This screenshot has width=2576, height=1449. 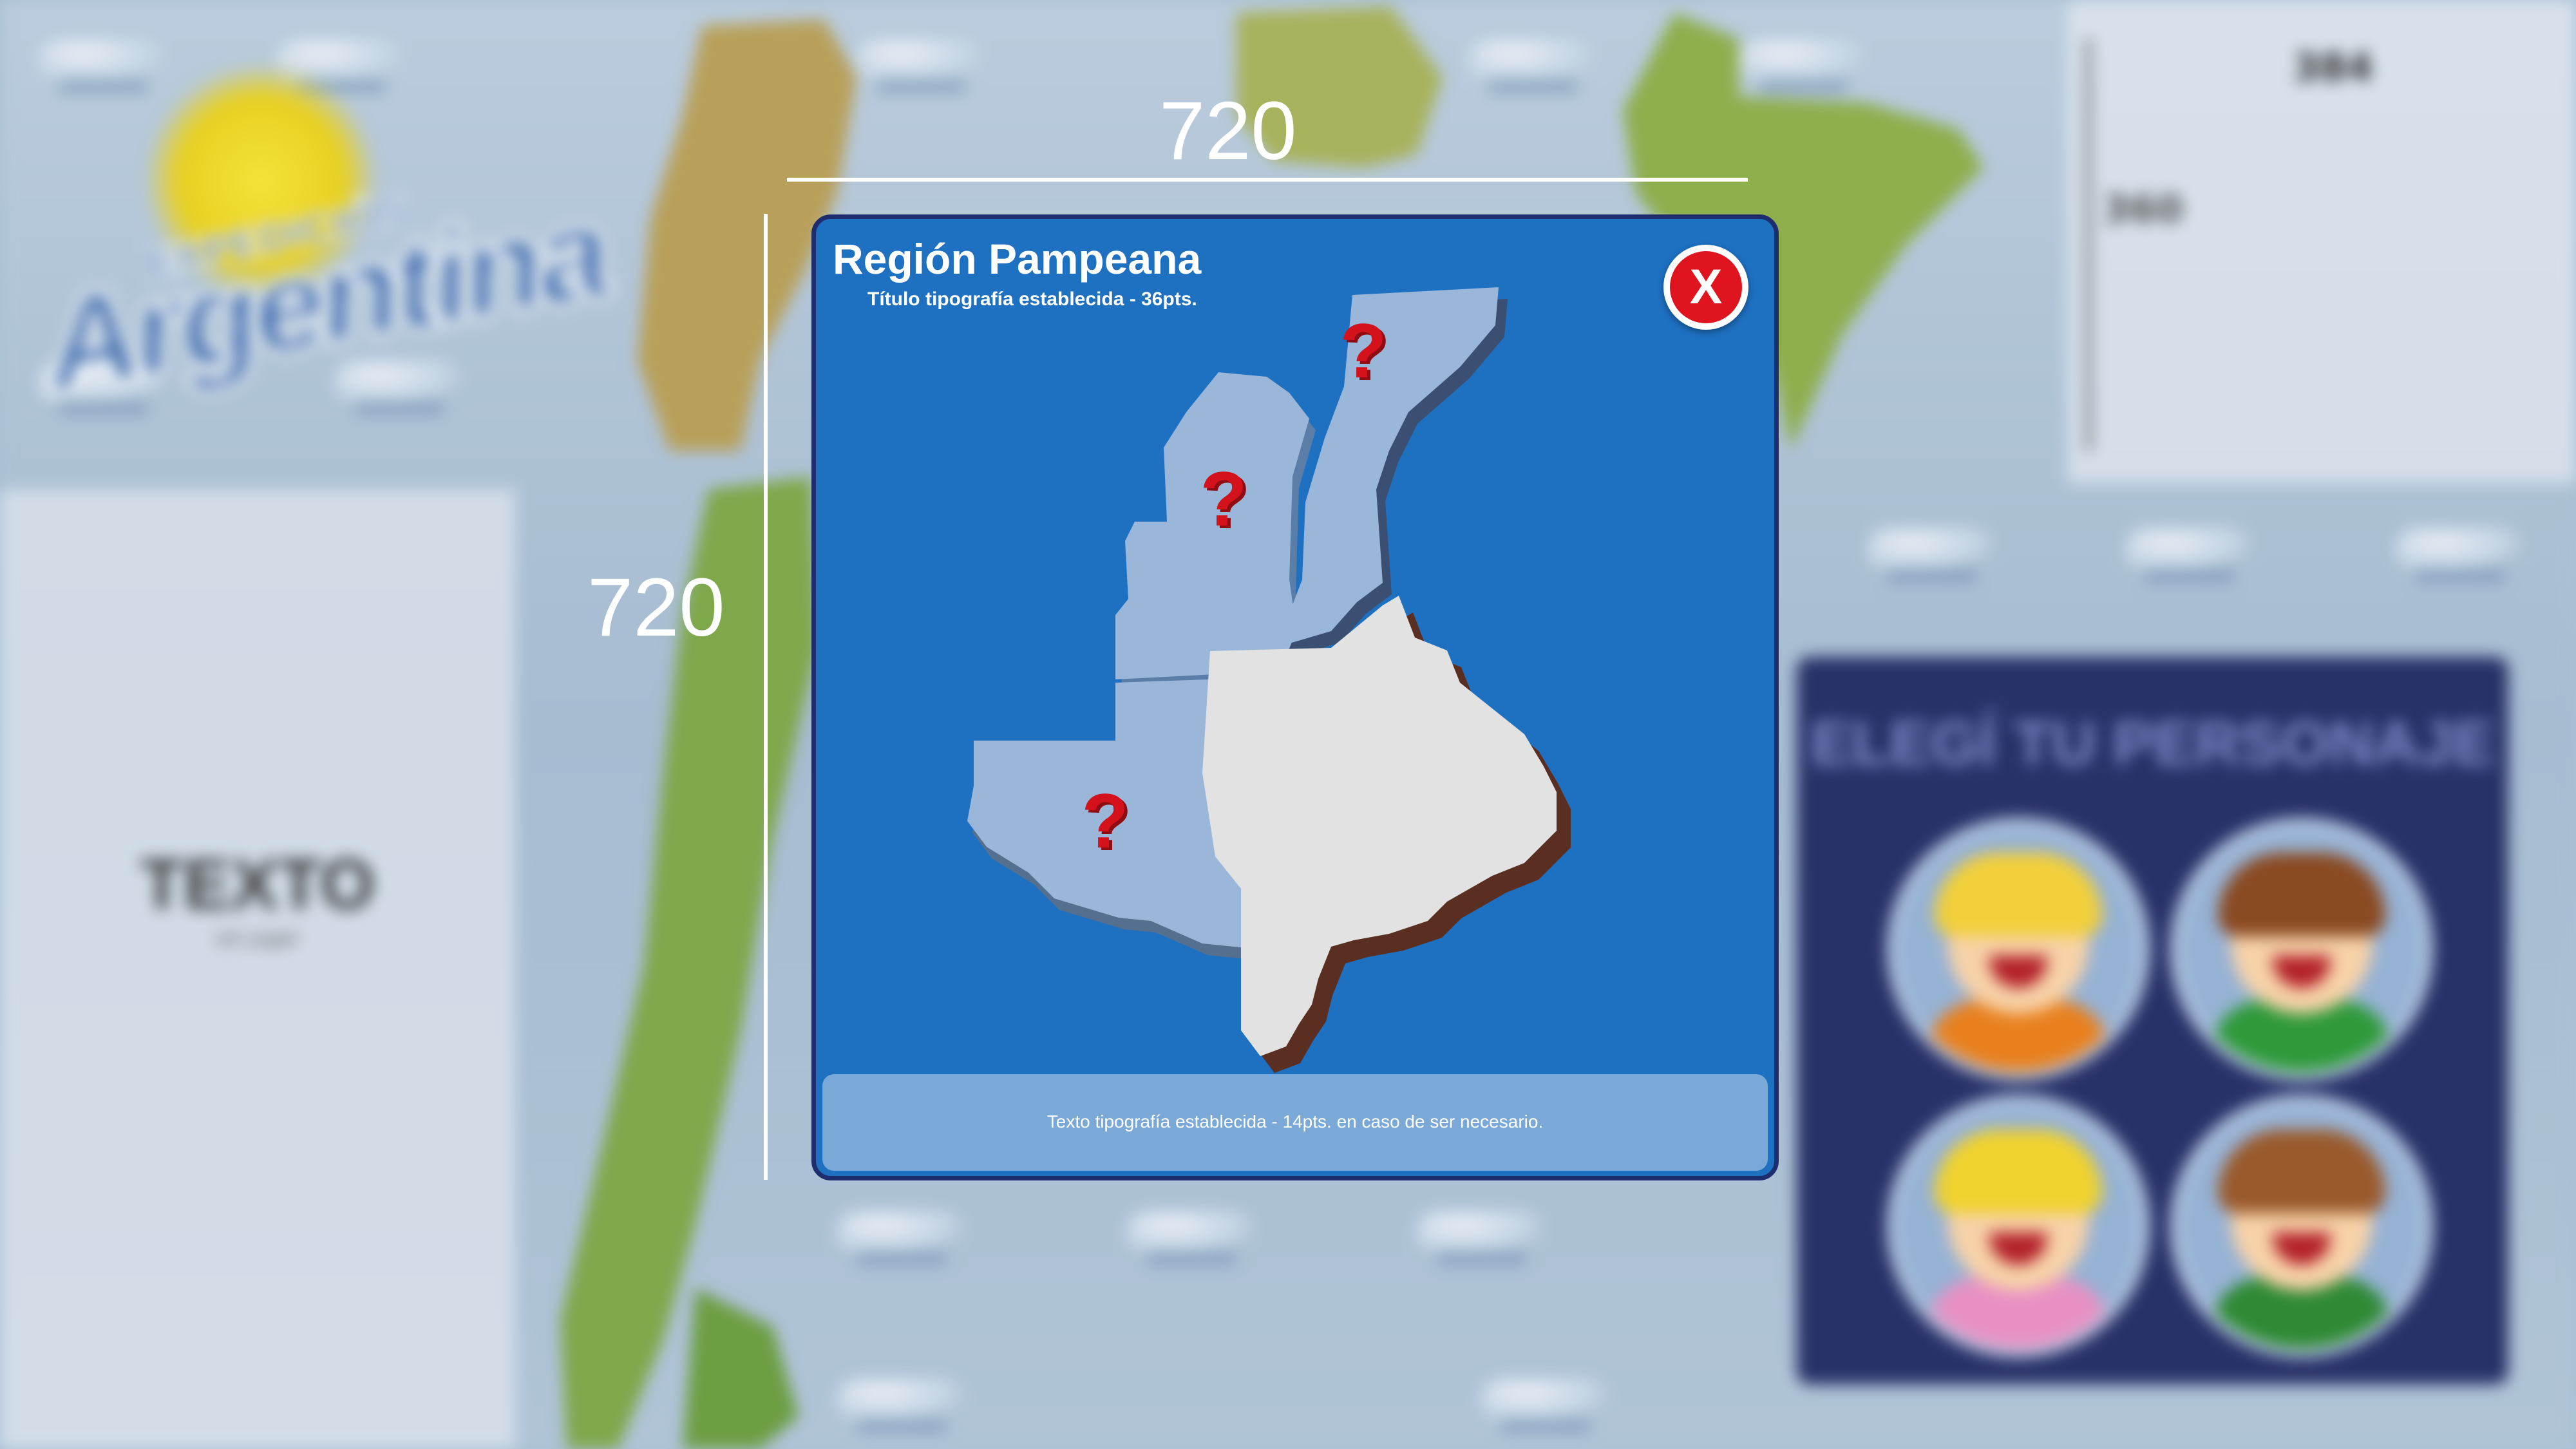 I want to click on modal-title: Región Pampeana, so click(x=1017, y=259).